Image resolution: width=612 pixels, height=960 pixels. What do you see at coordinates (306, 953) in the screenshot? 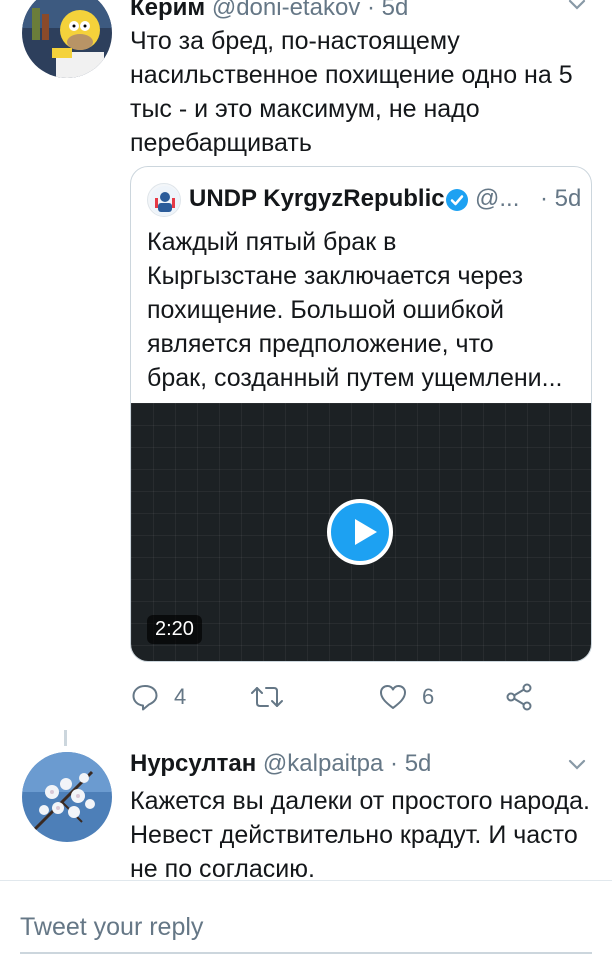
I see `reply-underline` at bounding box center [306, 953].